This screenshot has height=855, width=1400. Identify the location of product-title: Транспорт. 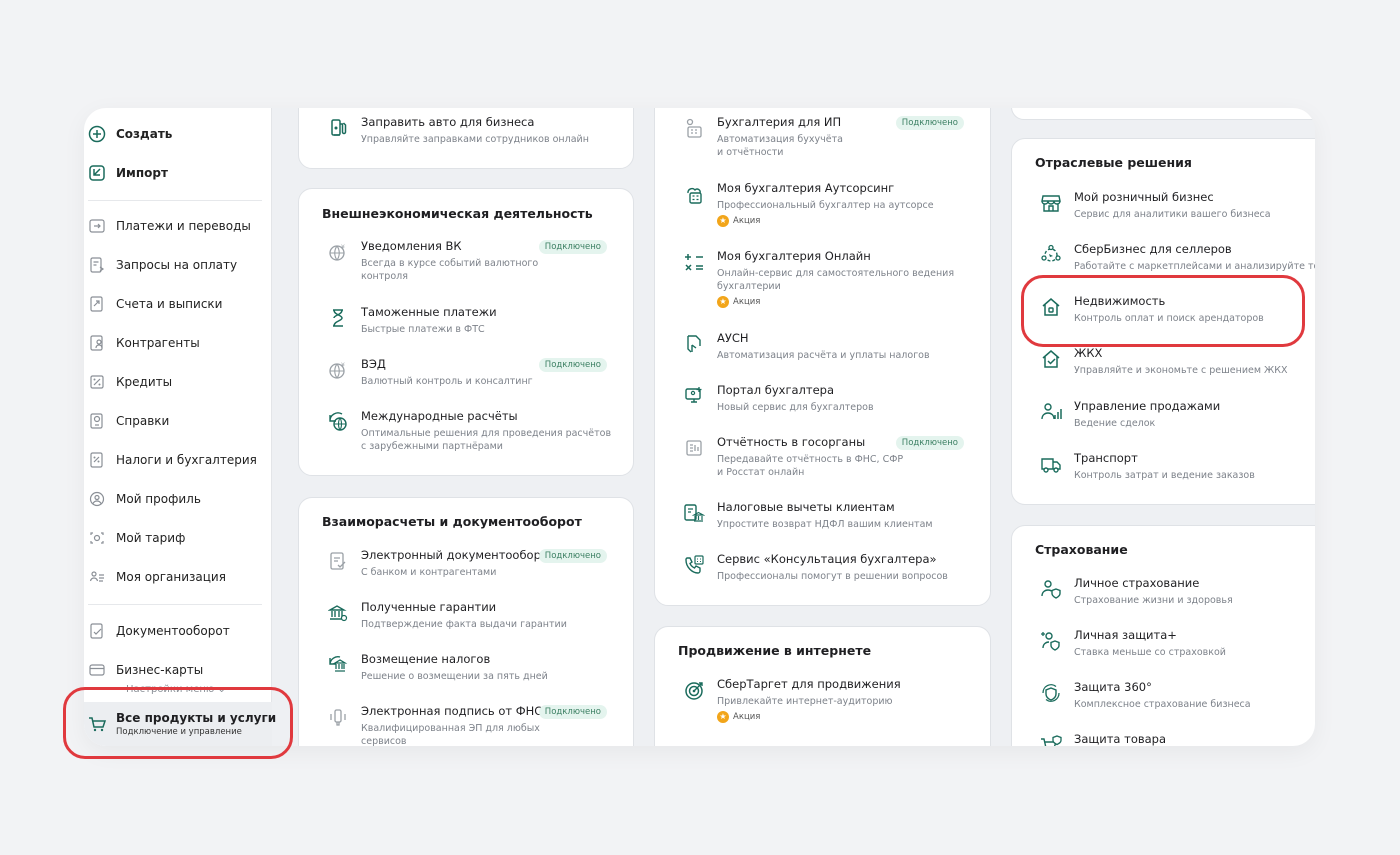
(1106, 458).